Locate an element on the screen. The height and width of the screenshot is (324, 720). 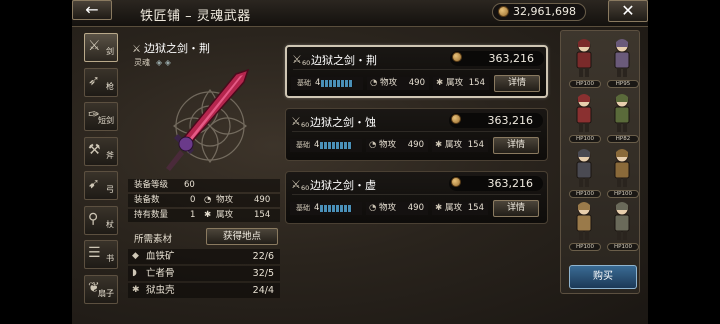
close-icon: ✕ is located at coordinates (628, 10).